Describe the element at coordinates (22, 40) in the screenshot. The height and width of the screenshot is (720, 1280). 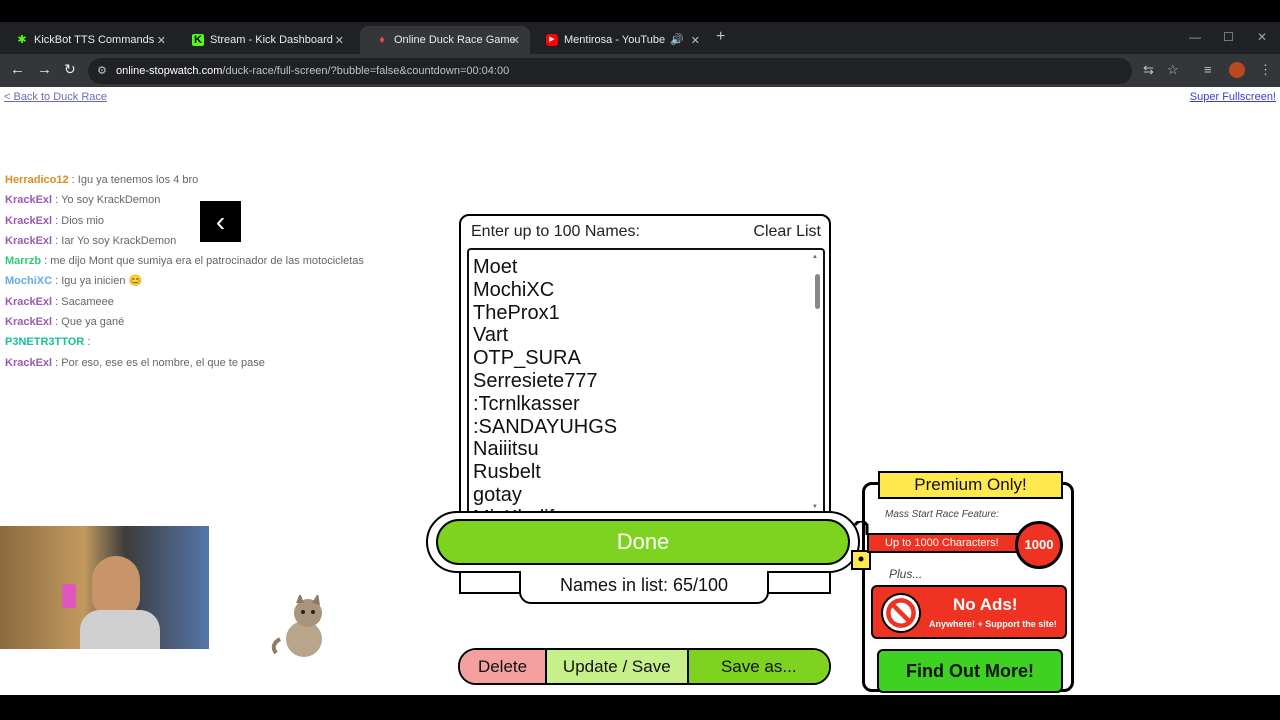
I see `kickbot-icon: ✱` at that location.